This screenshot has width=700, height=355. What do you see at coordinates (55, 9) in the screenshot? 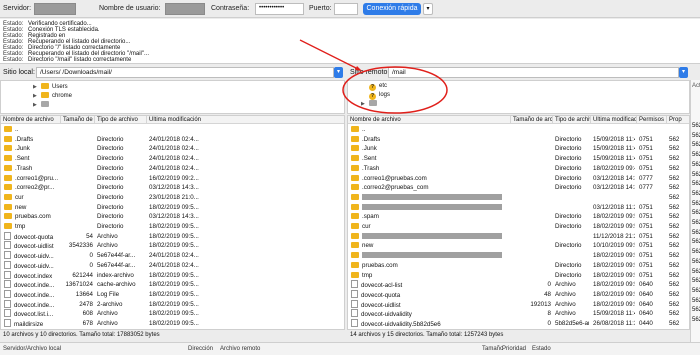
I see `server-input` at bounding box center [55, 9].